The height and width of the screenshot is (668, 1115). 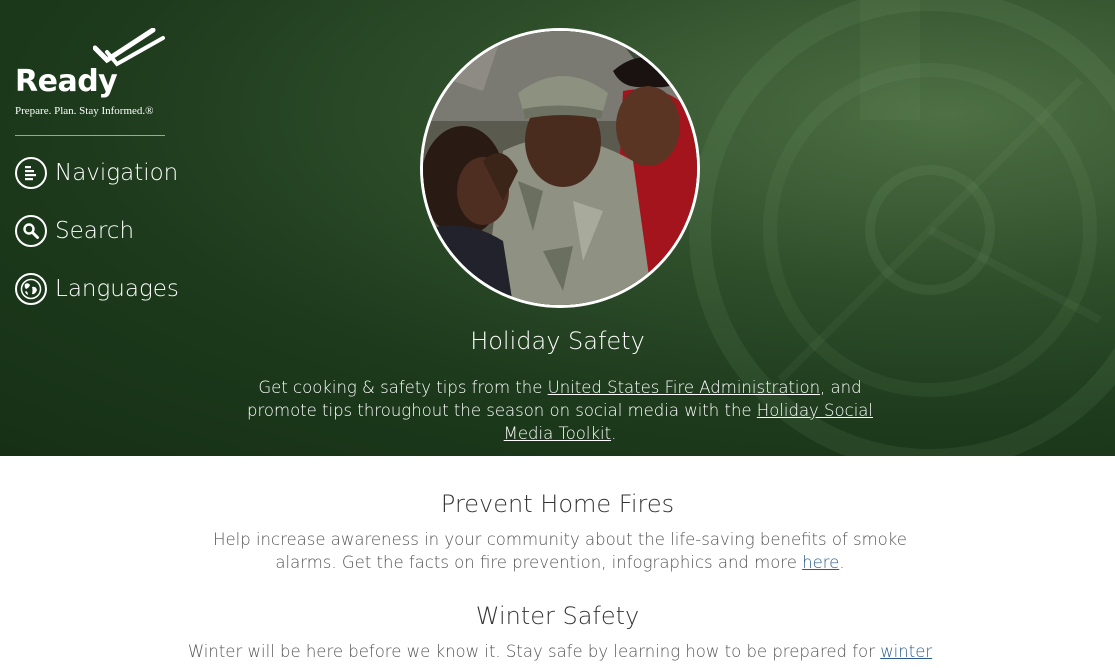 What do you see at coordinates (684, 387) in the screenshot?
I see `usfa-link: United States Fire Administration` at bounding box center [684, 387].